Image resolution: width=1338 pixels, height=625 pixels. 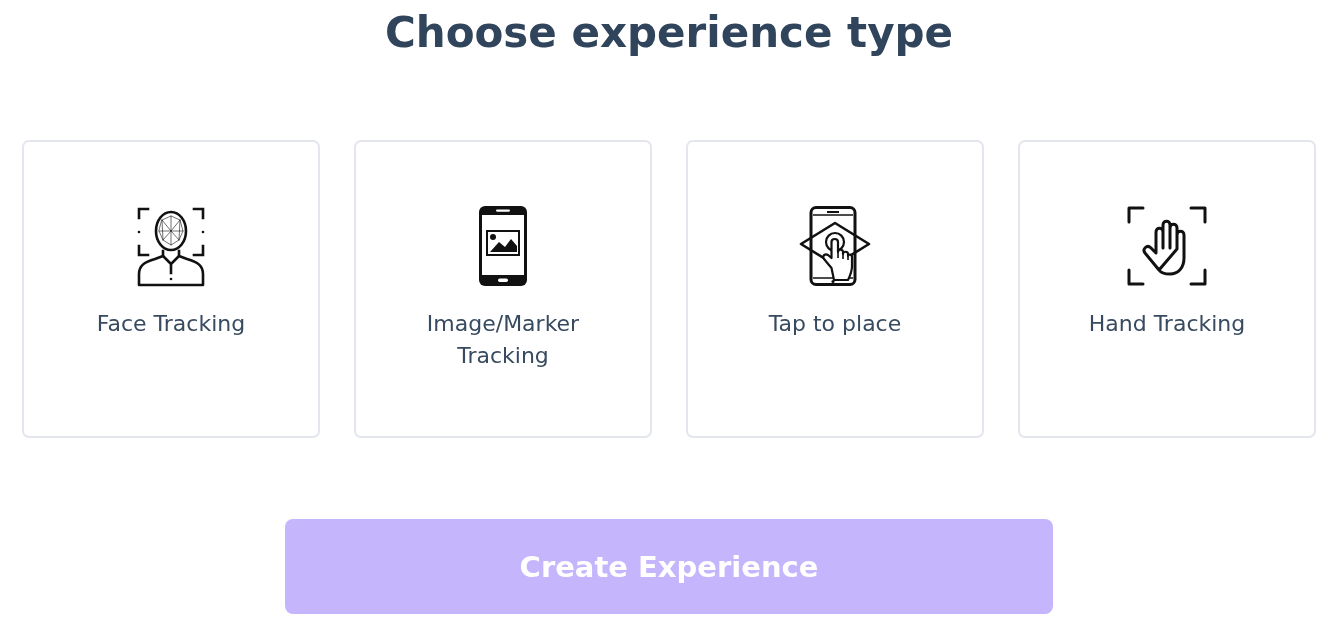 I want to click on page-title: Choose experience type, so click(x=669, y=33).